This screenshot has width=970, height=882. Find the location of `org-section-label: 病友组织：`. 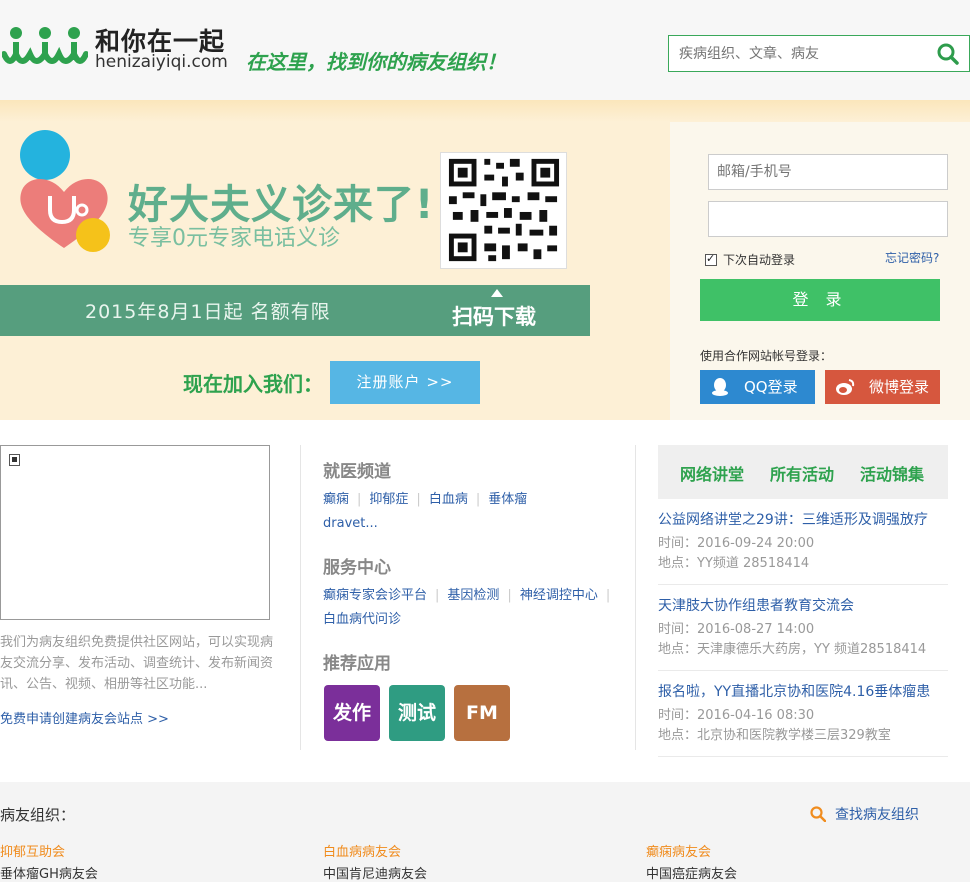

org-section-label: 病友组织： is located at coordinates (38, 815).